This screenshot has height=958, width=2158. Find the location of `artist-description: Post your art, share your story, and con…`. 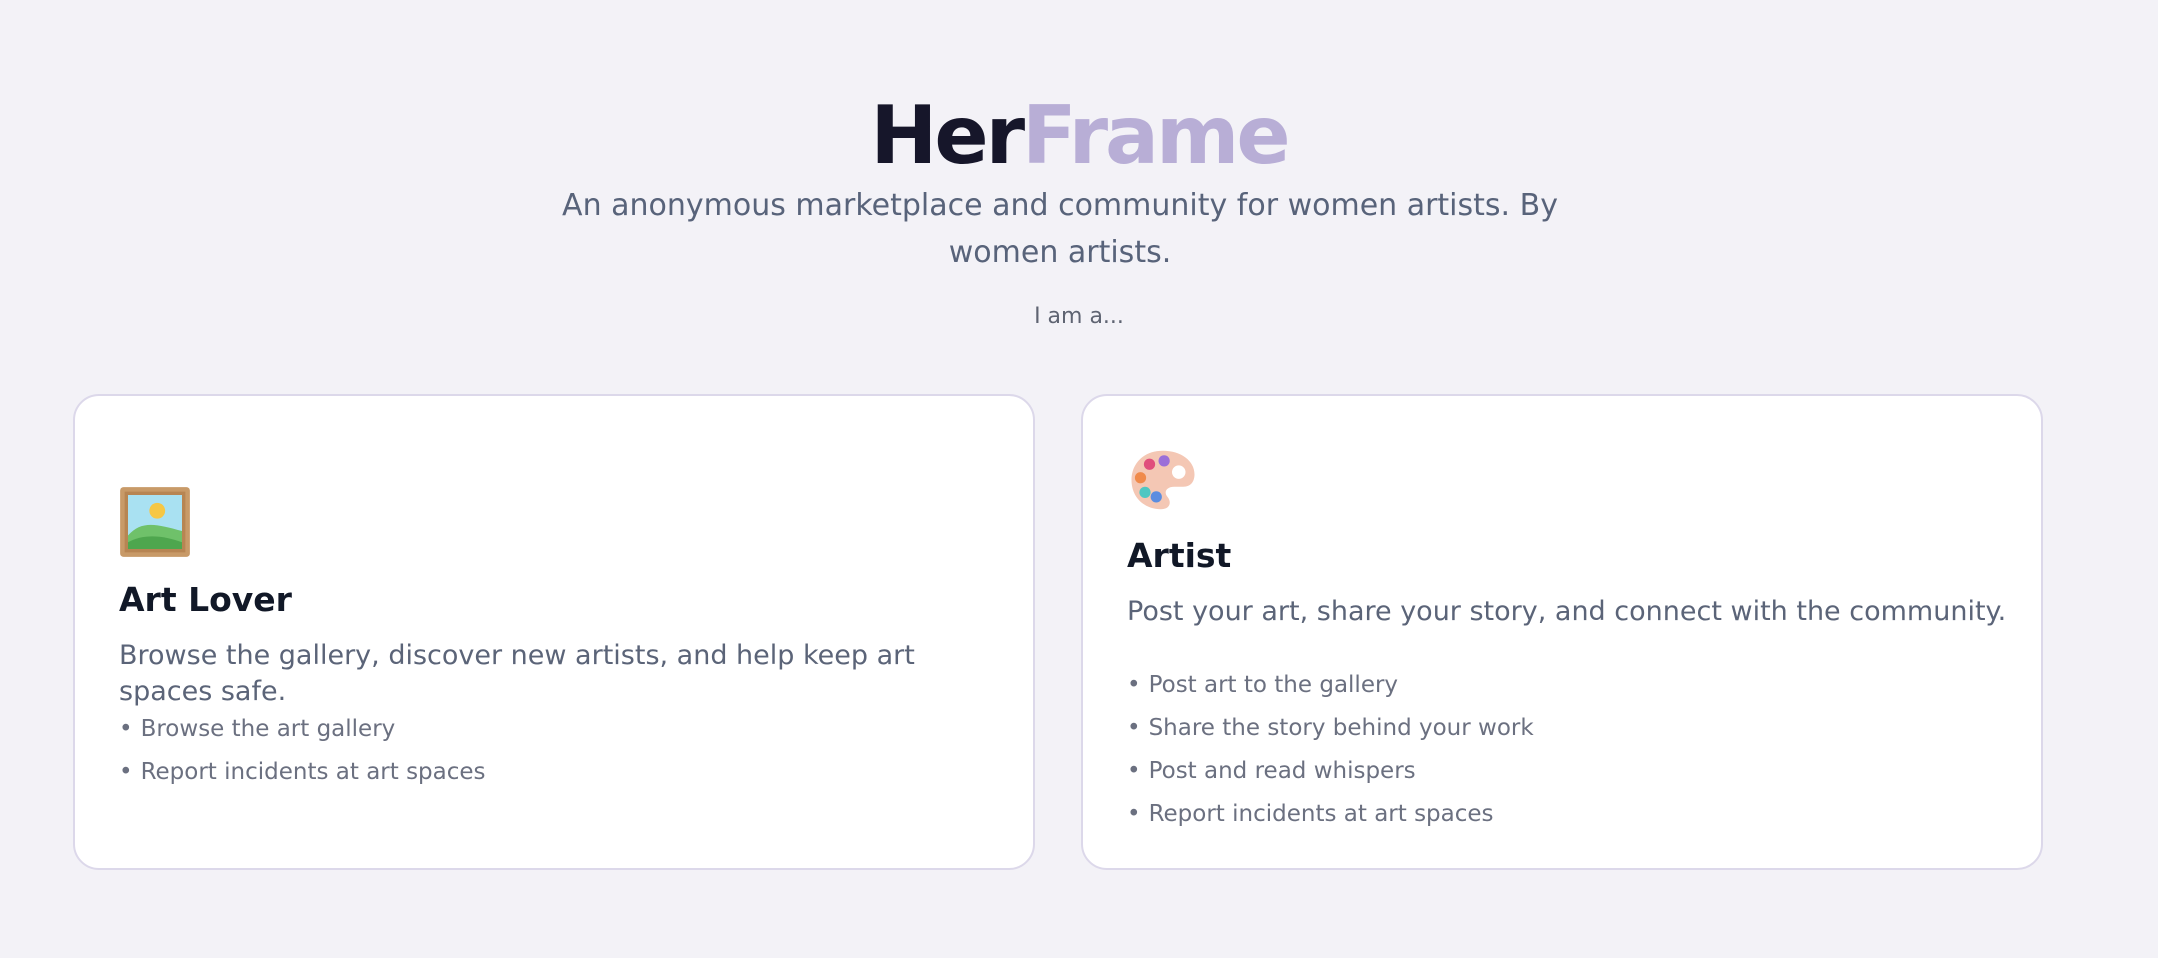

artist-description: Post your art, share your story, and con… is located at coordinates (1567, 611).